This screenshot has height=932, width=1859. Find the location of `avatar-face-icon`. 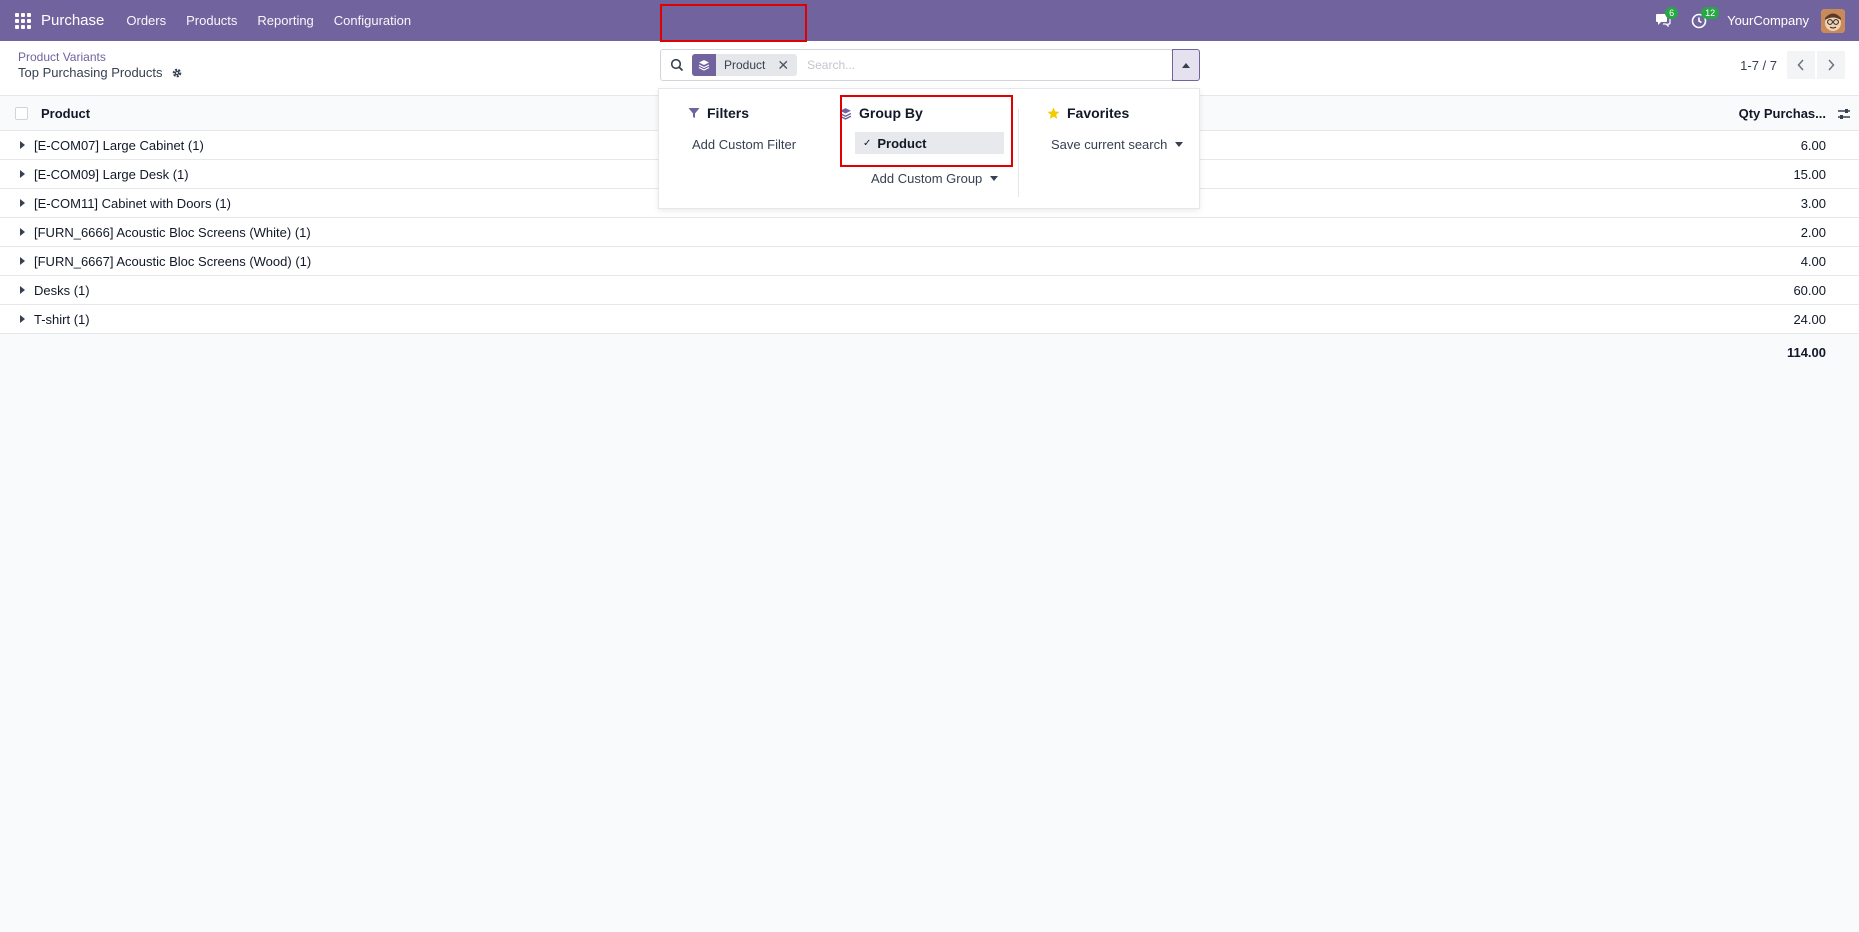

avatar-face-icon is located at coordinates (1833, 20).